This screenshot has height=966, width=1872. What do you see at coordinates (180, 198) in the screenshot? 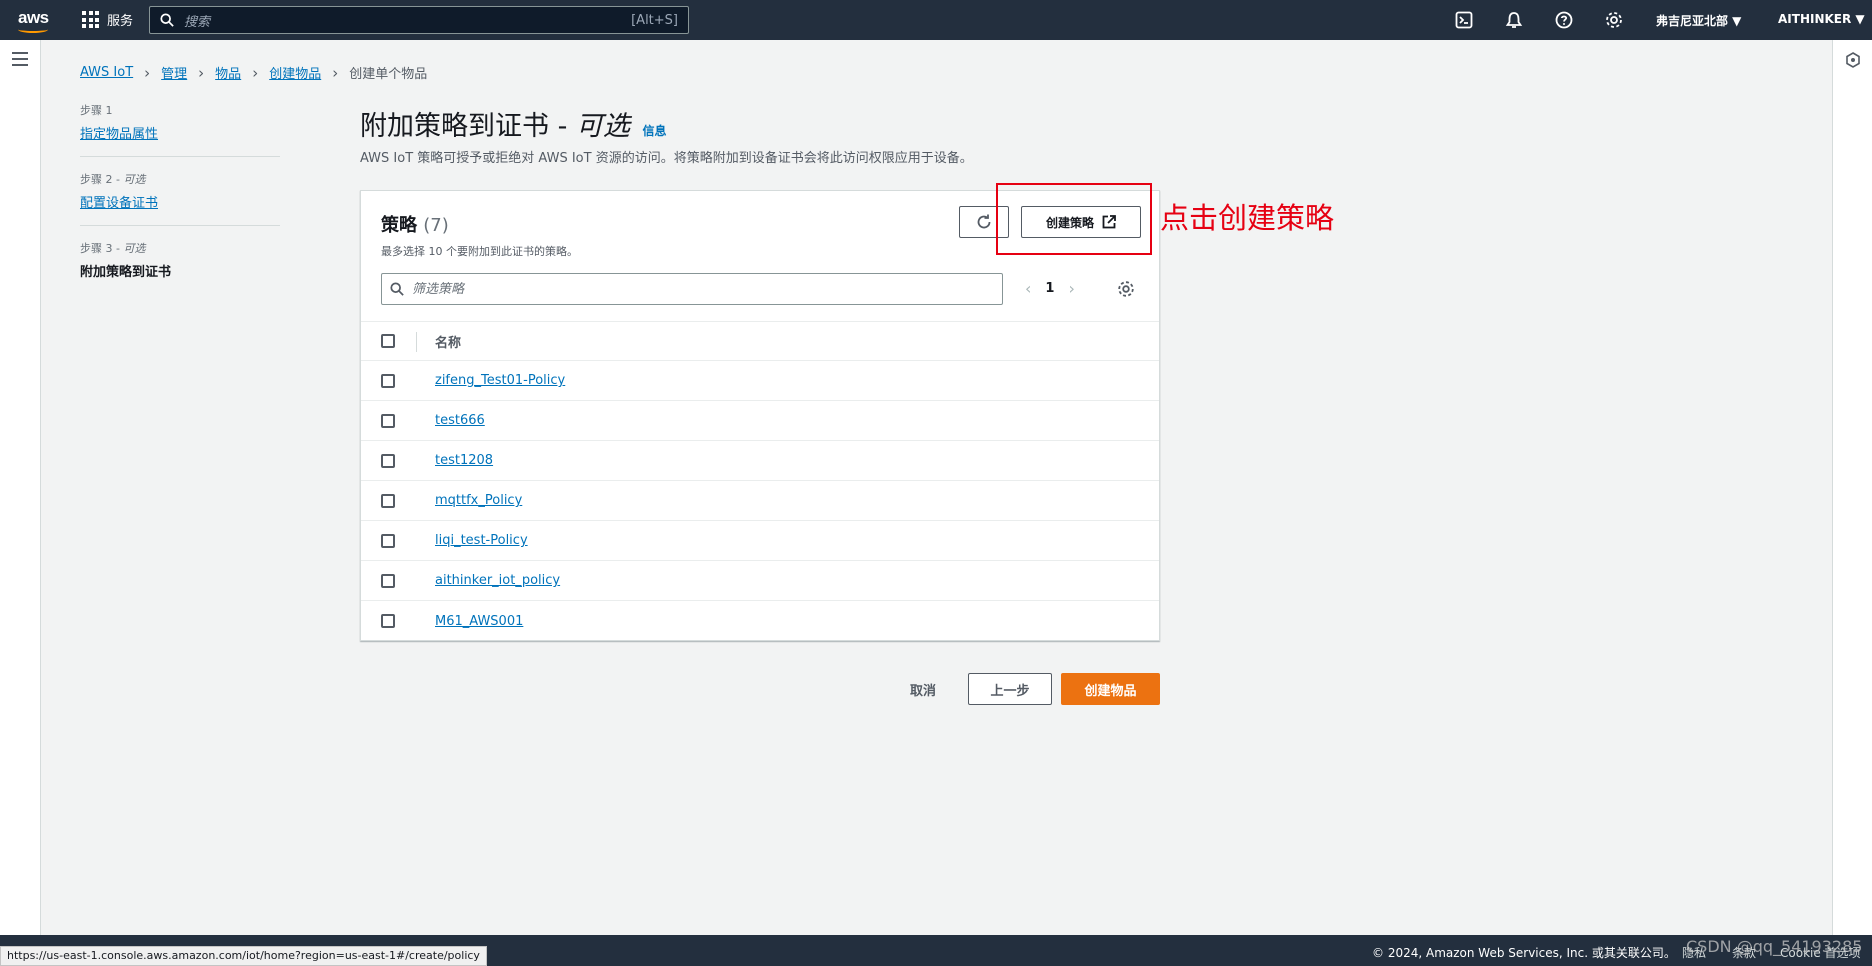
I see `wizard-step-2: 步骤 2 - 可选 配置设备证书` at bounding box center [180, 198].